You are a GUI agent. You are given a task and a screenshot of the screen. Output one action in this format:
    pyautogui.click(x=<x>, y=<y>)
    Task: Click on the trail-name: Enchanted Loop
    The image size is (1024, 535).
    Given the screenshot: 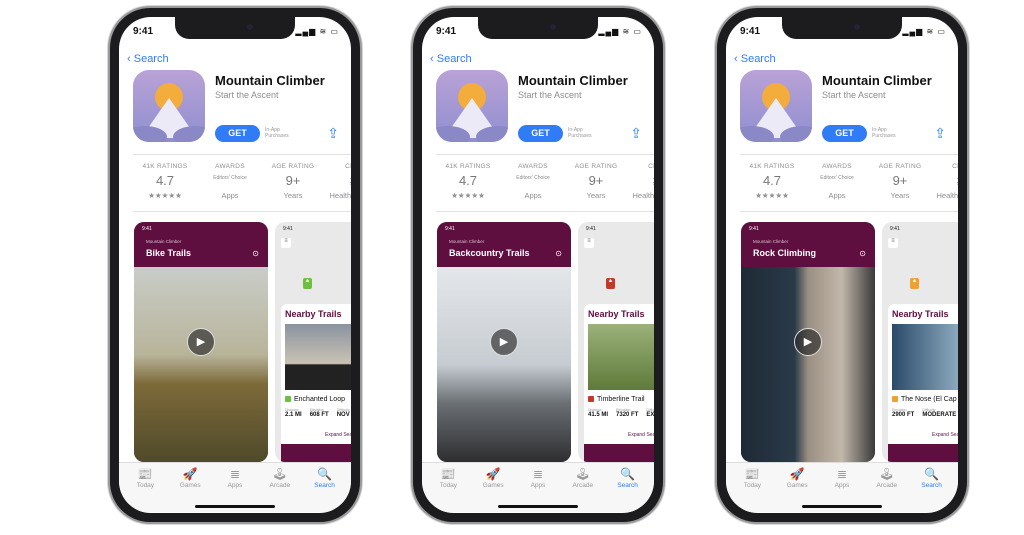 What is the action you would take?
    pyautogui.click(x=315, y=399)
    